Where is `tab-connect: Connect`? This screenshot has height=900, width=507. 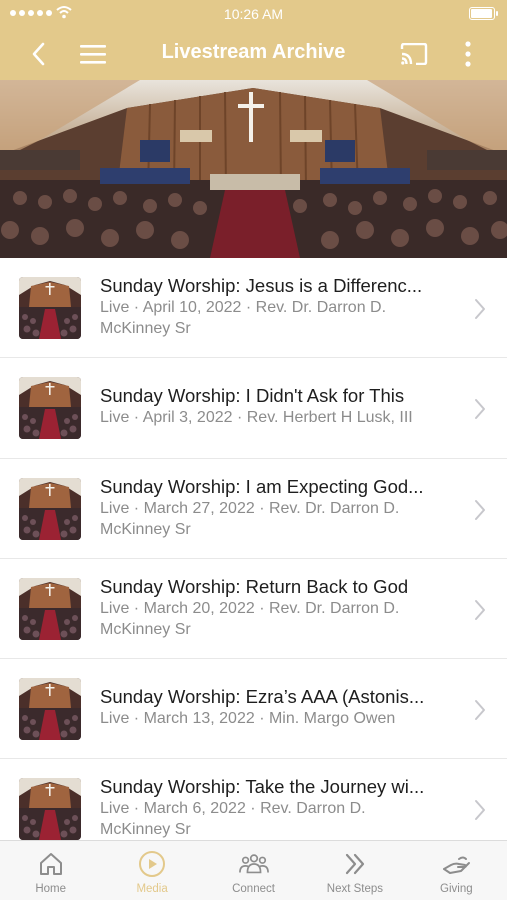
tab-connect: Connect is located at coordinates (253, 870).